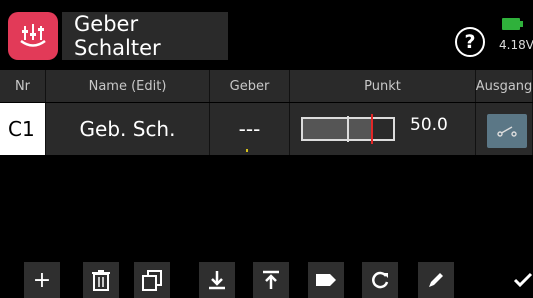  I want to click on download-button, so click(217, 280).